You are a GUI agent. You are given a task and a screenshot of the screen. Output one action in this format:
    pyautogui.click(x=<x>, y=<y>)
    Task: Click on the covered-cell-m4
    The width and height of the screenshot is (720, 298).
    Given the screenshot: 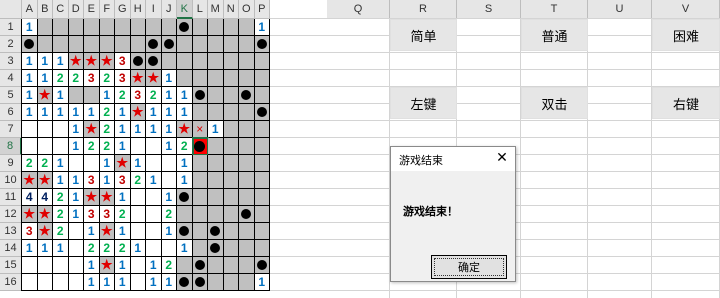 What is the action you would take?
    pyautogui.click(x=216, y=78)
    